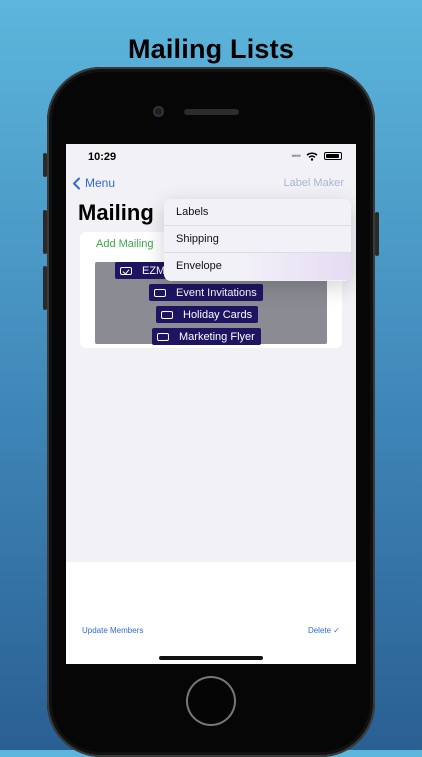 This screenshot has width=422, height=757. I want to click on list-item-holiday-cards: Holiday Cards, so click(207, 314).